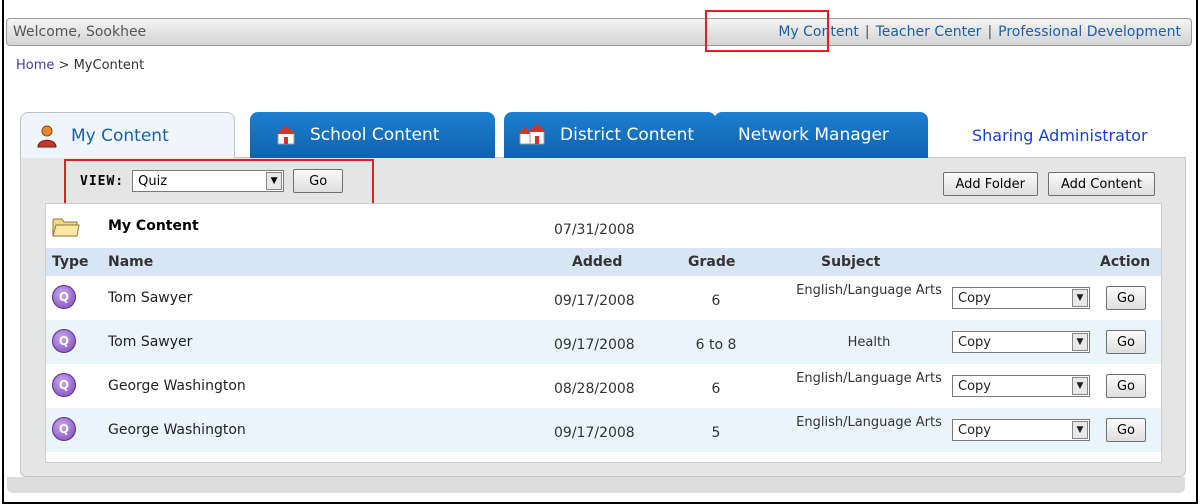 Image resolution: width=1200 pixels, height=504 pixels. What do you see at coordinates (869, 342) in the screenshot?
I see `row-subject: Health` at bounding box center [869, 342].